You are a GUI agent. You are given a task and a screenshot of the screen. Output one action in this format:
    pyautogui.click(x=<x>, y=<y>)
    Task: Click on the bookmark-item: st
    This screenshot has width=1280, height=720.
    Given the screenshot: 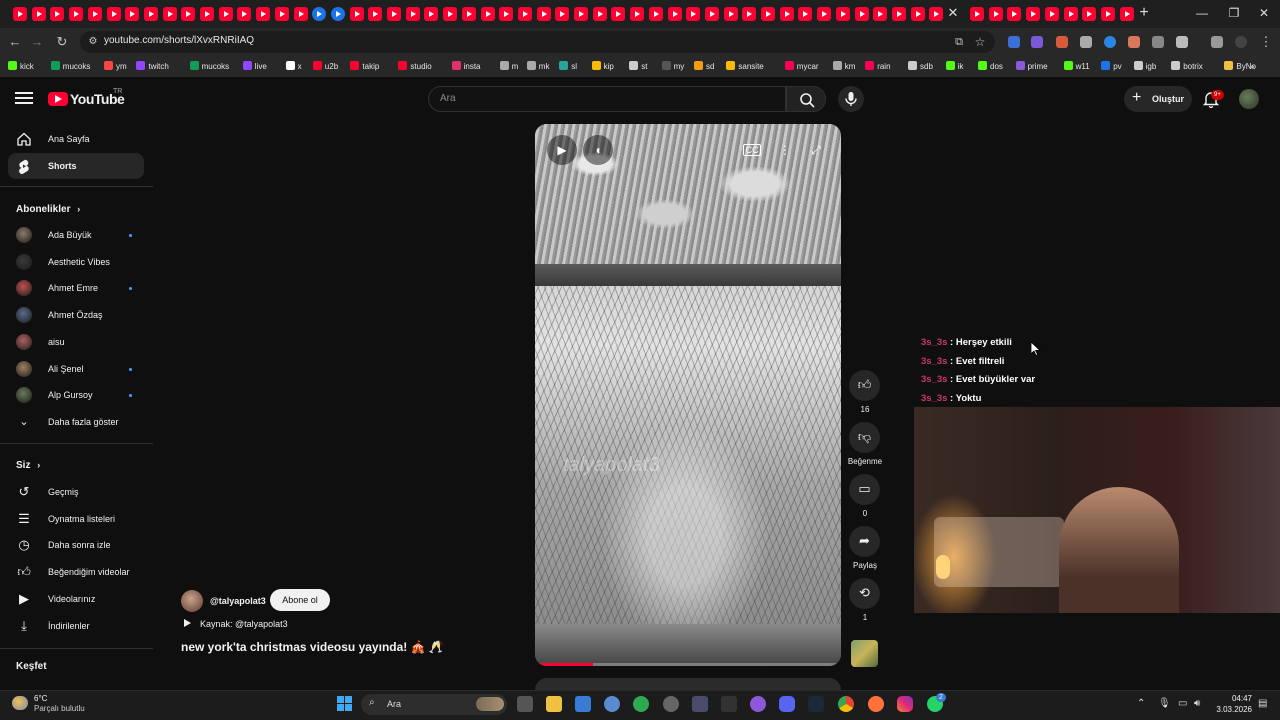 What is the action you would take?
    pyautogui.click(x=638, y=67)
    